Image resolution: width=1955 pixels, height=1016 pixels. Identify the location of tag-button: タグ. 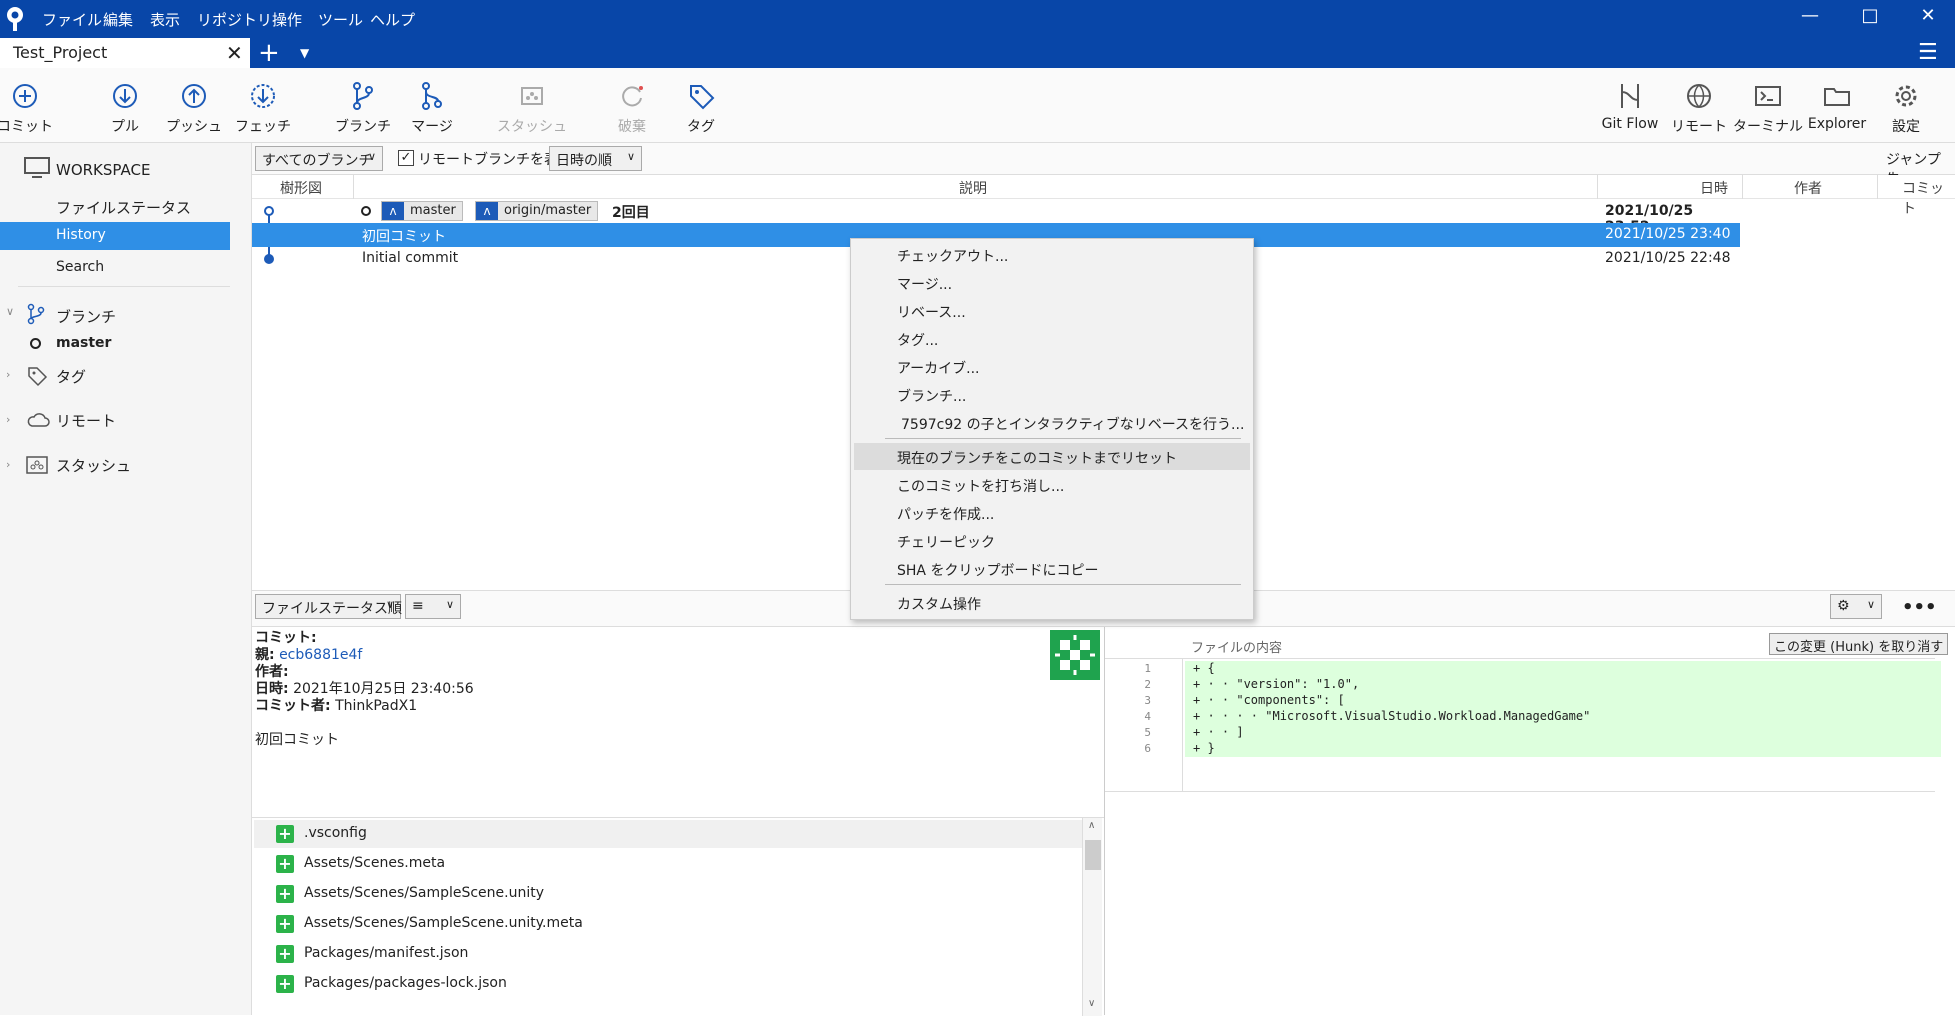
(701, 108).